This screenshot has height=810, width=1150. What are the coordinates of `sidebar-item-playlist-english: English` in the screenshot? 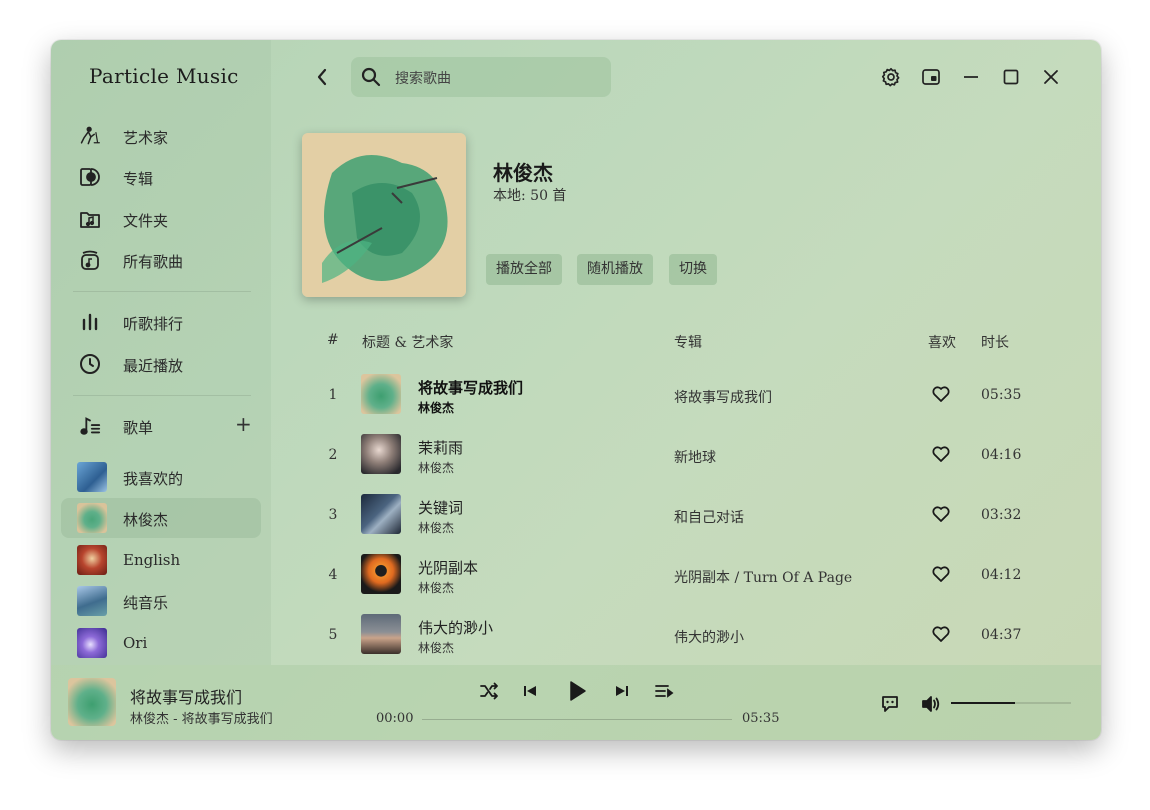 It's located at (161, 560).